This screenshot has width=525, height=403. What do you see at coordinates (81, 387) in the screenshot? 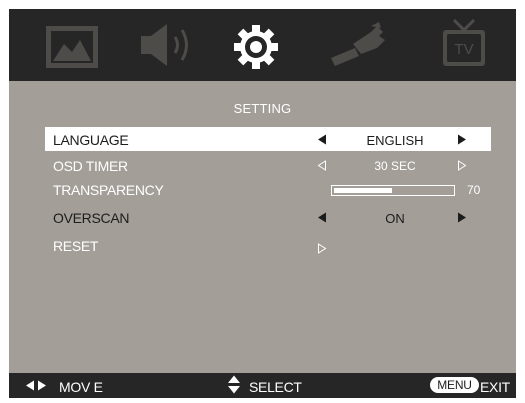
I see `move-label: MOV E` at bounding box center [81, 387].